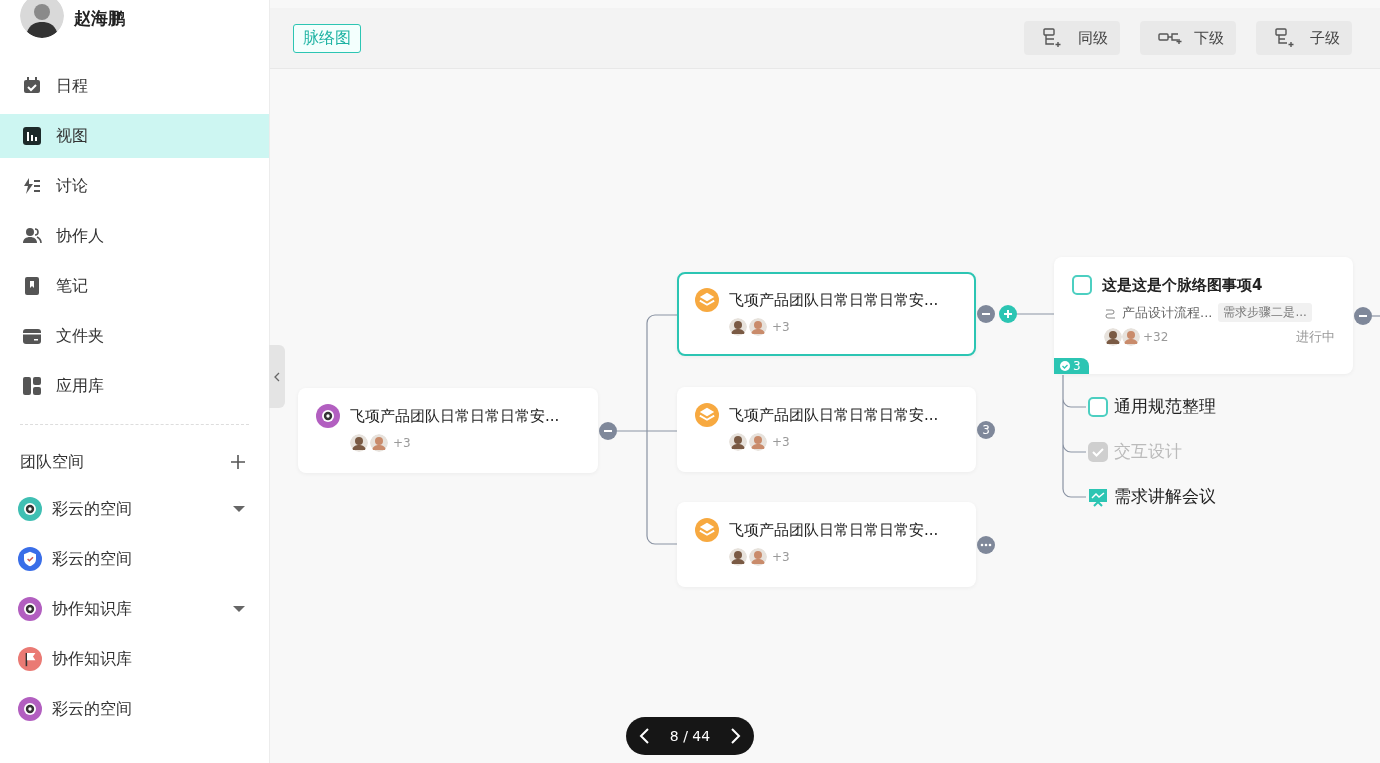 Image resolution: width=1380 pixels, height=763 pixels. Describe the element at coordinates (134, 236) in the screenshot. I see `nav-item: 协作人` at that location.